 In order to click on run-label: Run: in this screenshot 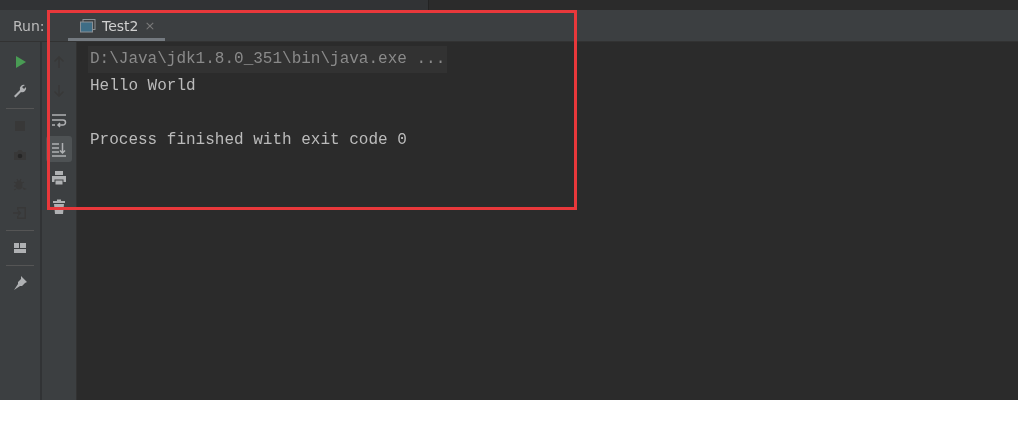, I will do `click(29, 26)`.